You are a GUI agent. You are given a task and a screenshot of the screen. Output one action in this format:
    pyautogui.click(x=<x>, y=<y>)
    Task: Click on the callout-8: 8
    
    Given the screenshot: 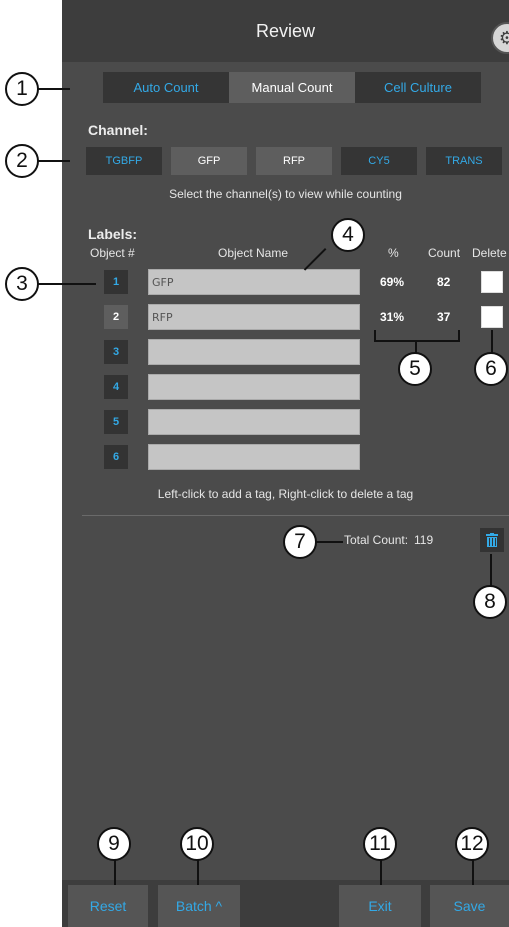 What is the action you would take?
    pyautogui.click(x=490, y=602)
    